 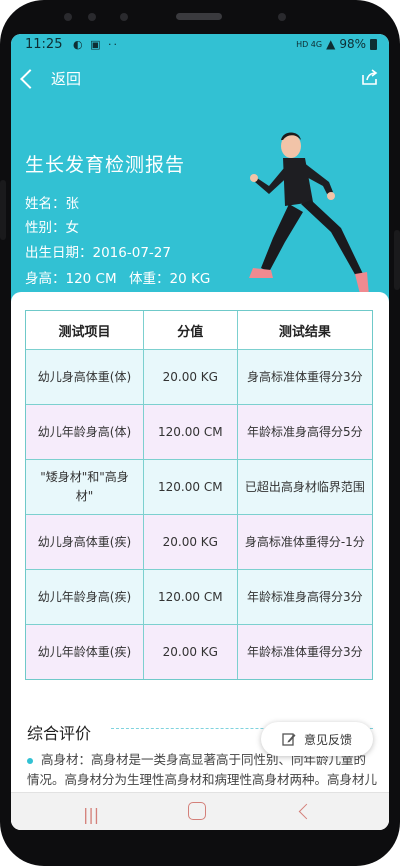 What do you see at coordinates (327, 739) in the screenshot?
I see `feedback-label: 意见反馈` at bounding box center [327, 739].